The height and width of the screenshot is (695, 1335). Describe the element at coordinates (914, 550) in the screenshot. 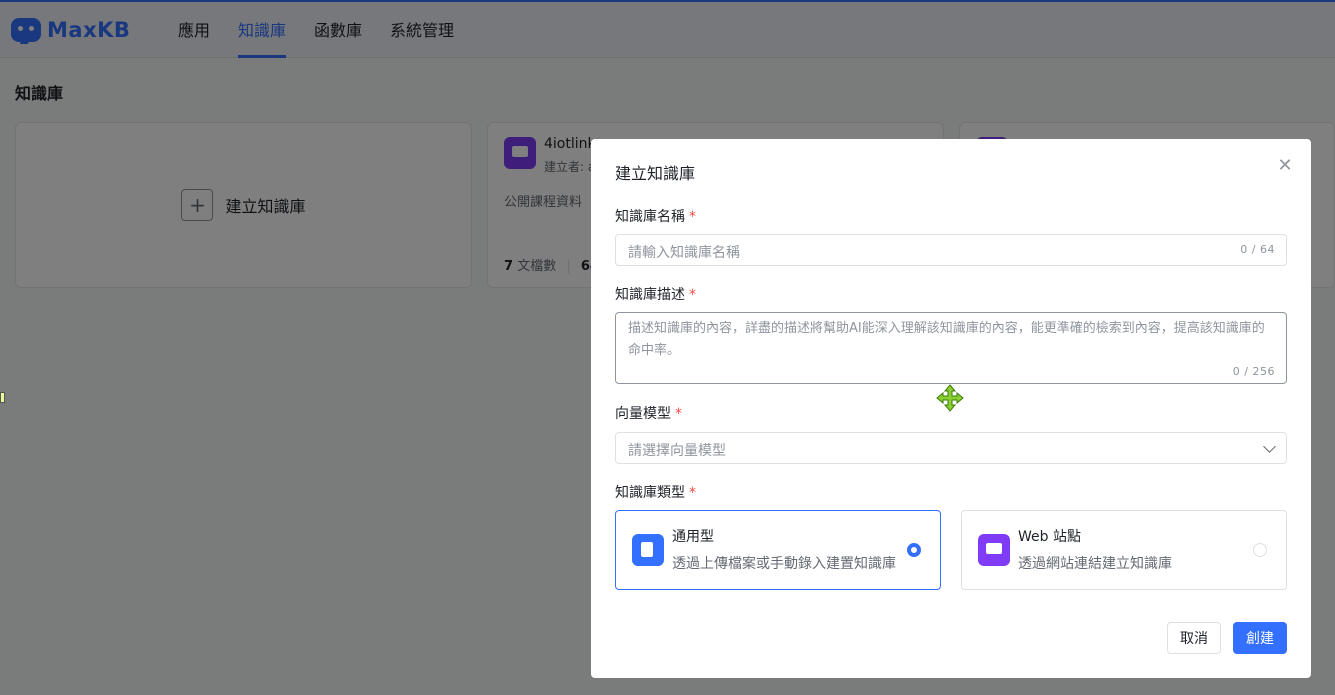

I see `kb-type-general-radio` at that location.